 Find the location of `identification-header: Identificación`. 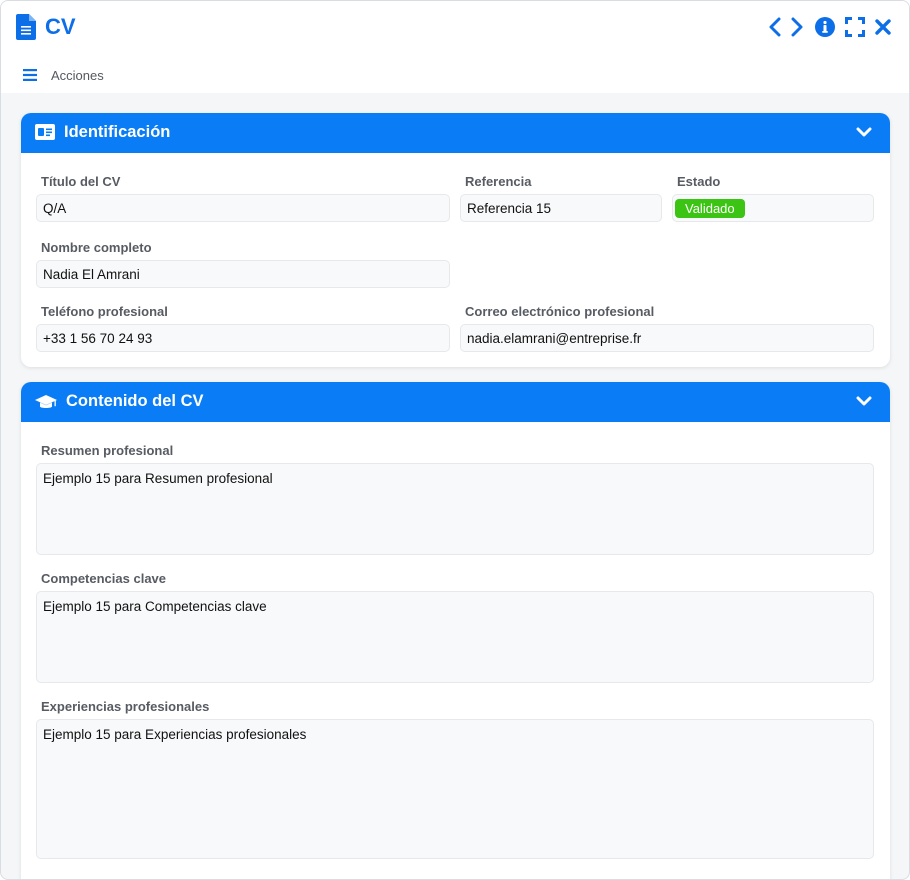

identification-header: Identificación is located at coordinates (455, 133).